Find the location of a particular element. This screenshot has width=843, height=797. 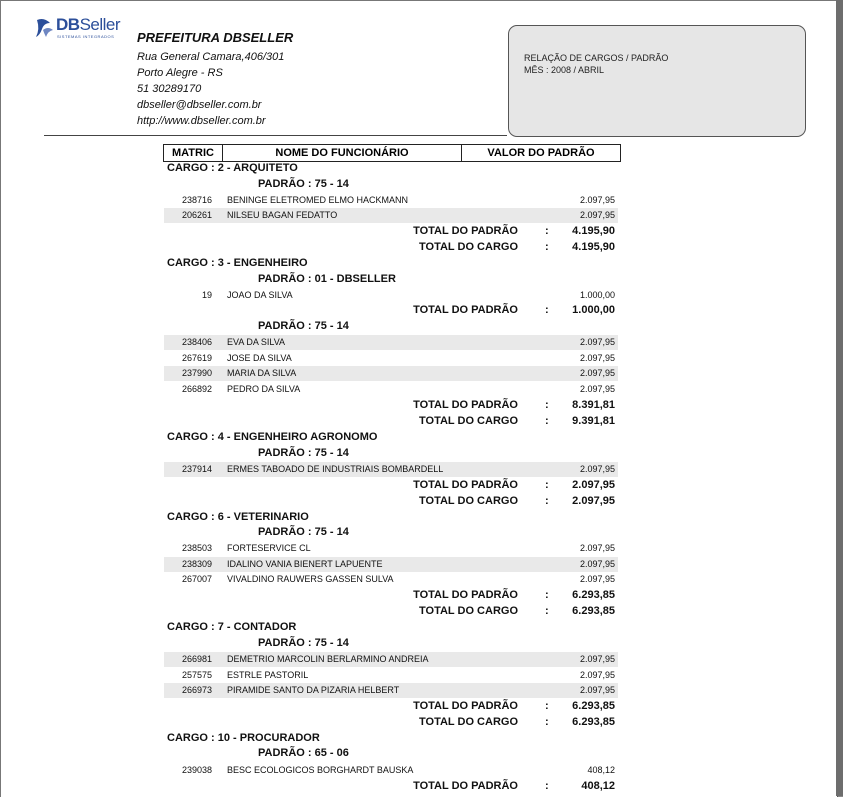

cargo-heading: CARGO : 2 - ARQUITETO is located at coordinates (232, 168).